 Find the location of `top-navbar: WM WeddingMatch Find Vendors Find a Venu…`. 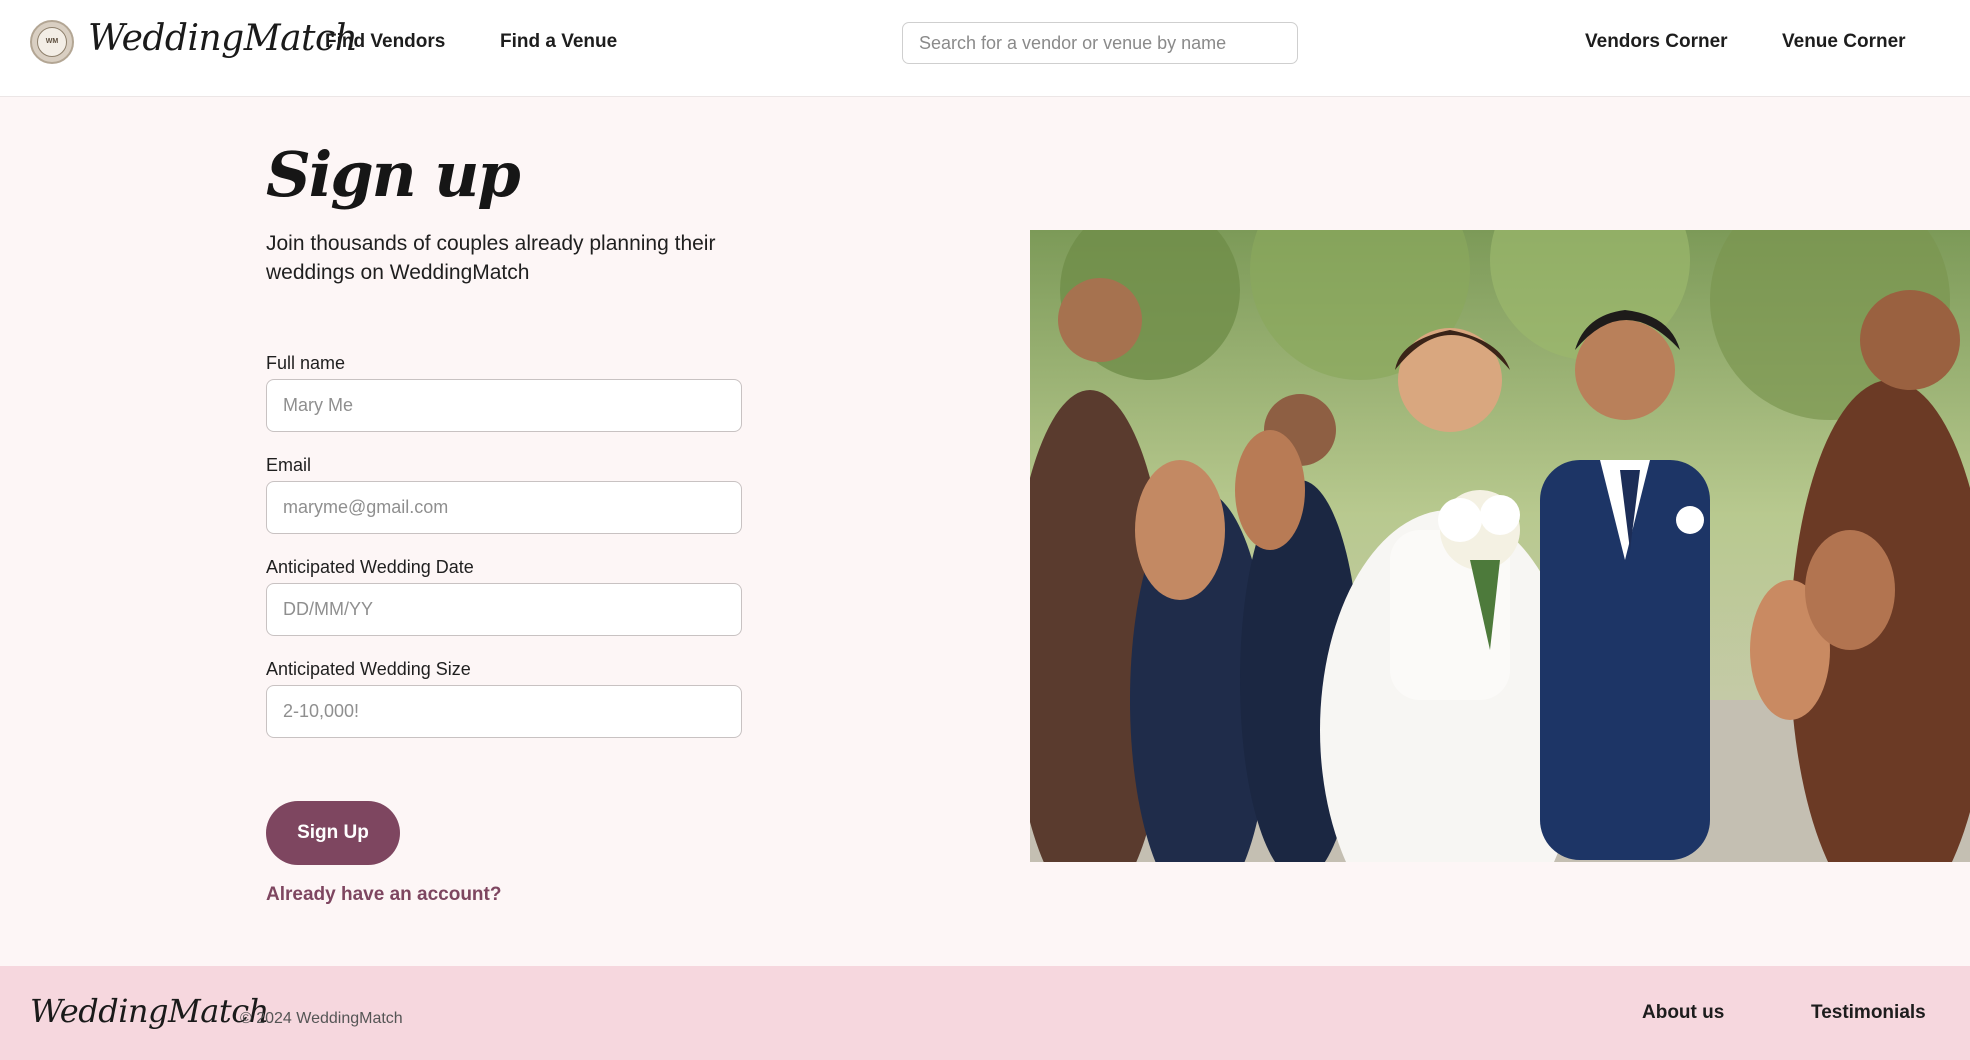

top-navbar: WM WeddingMatch Find Vendors Find a Venu… is located at coordinates (985, 48).